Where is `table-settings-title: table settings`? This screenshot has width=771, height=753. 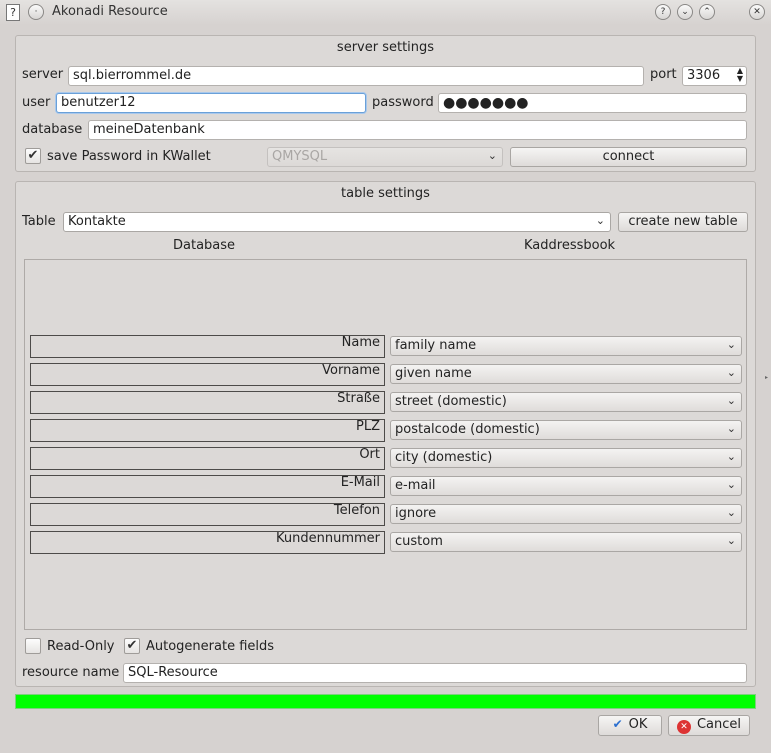 table-settings-title: table settings is located at coordinates (385, 193).